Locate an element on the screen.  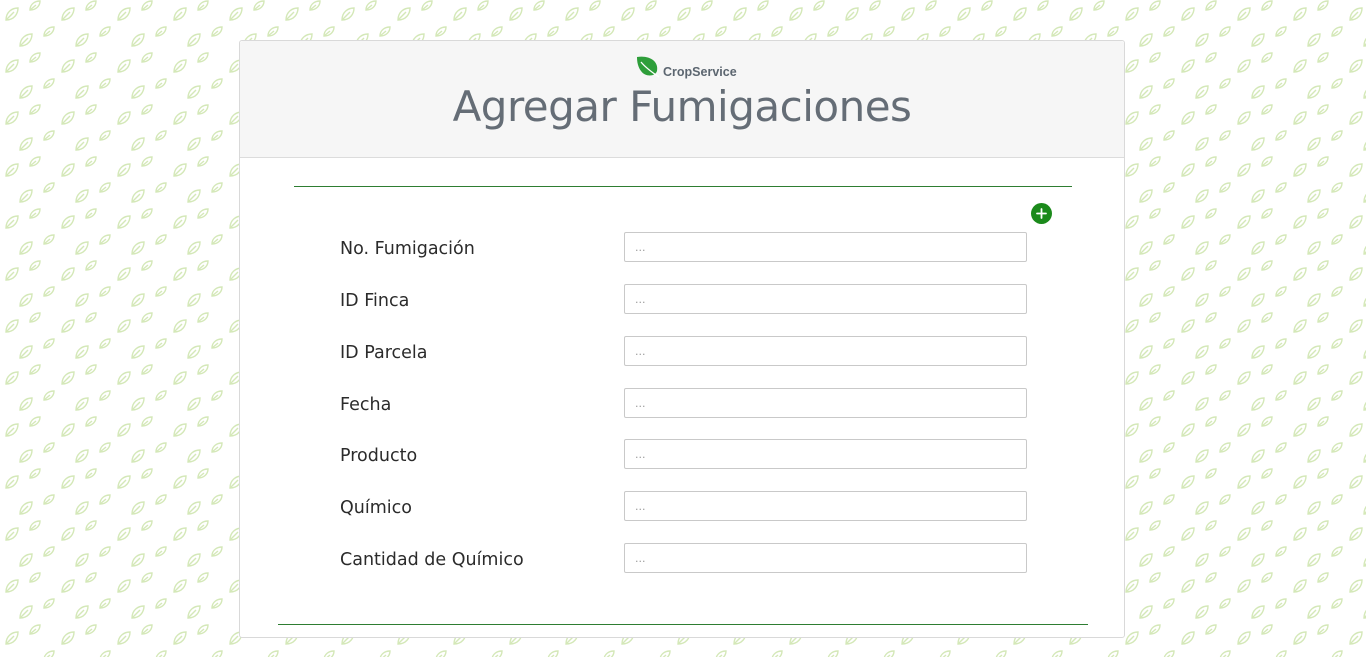
id-finca-label: ID Finca is located at coordinates (375, 301).